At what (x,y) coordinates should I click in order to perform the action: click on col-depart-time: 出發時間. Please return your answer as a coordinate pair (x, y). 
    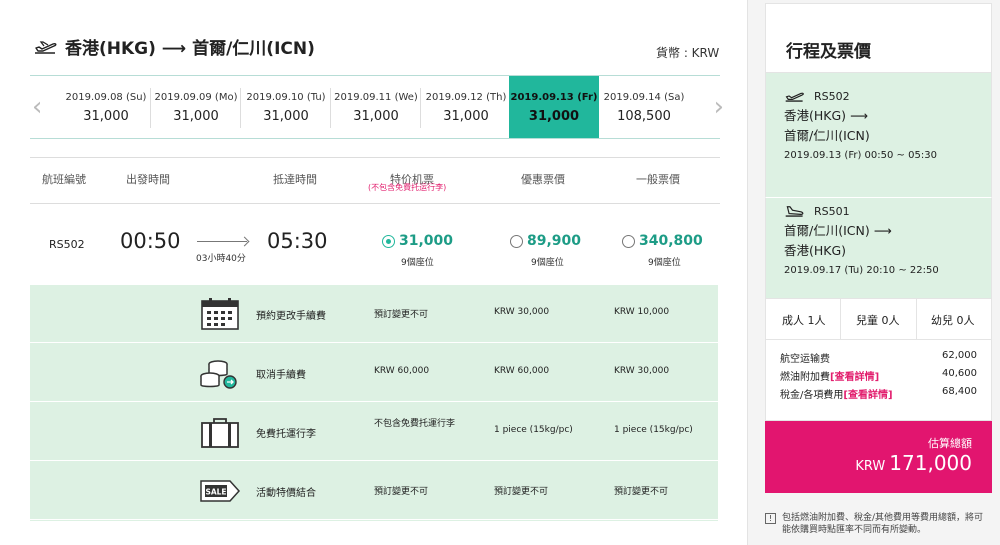
    Looking at the image, I should click on (148, 179).